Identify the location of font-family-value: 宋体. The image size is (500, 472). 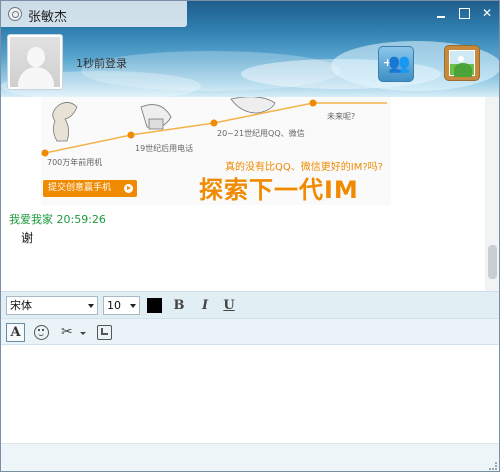
(21, 305).